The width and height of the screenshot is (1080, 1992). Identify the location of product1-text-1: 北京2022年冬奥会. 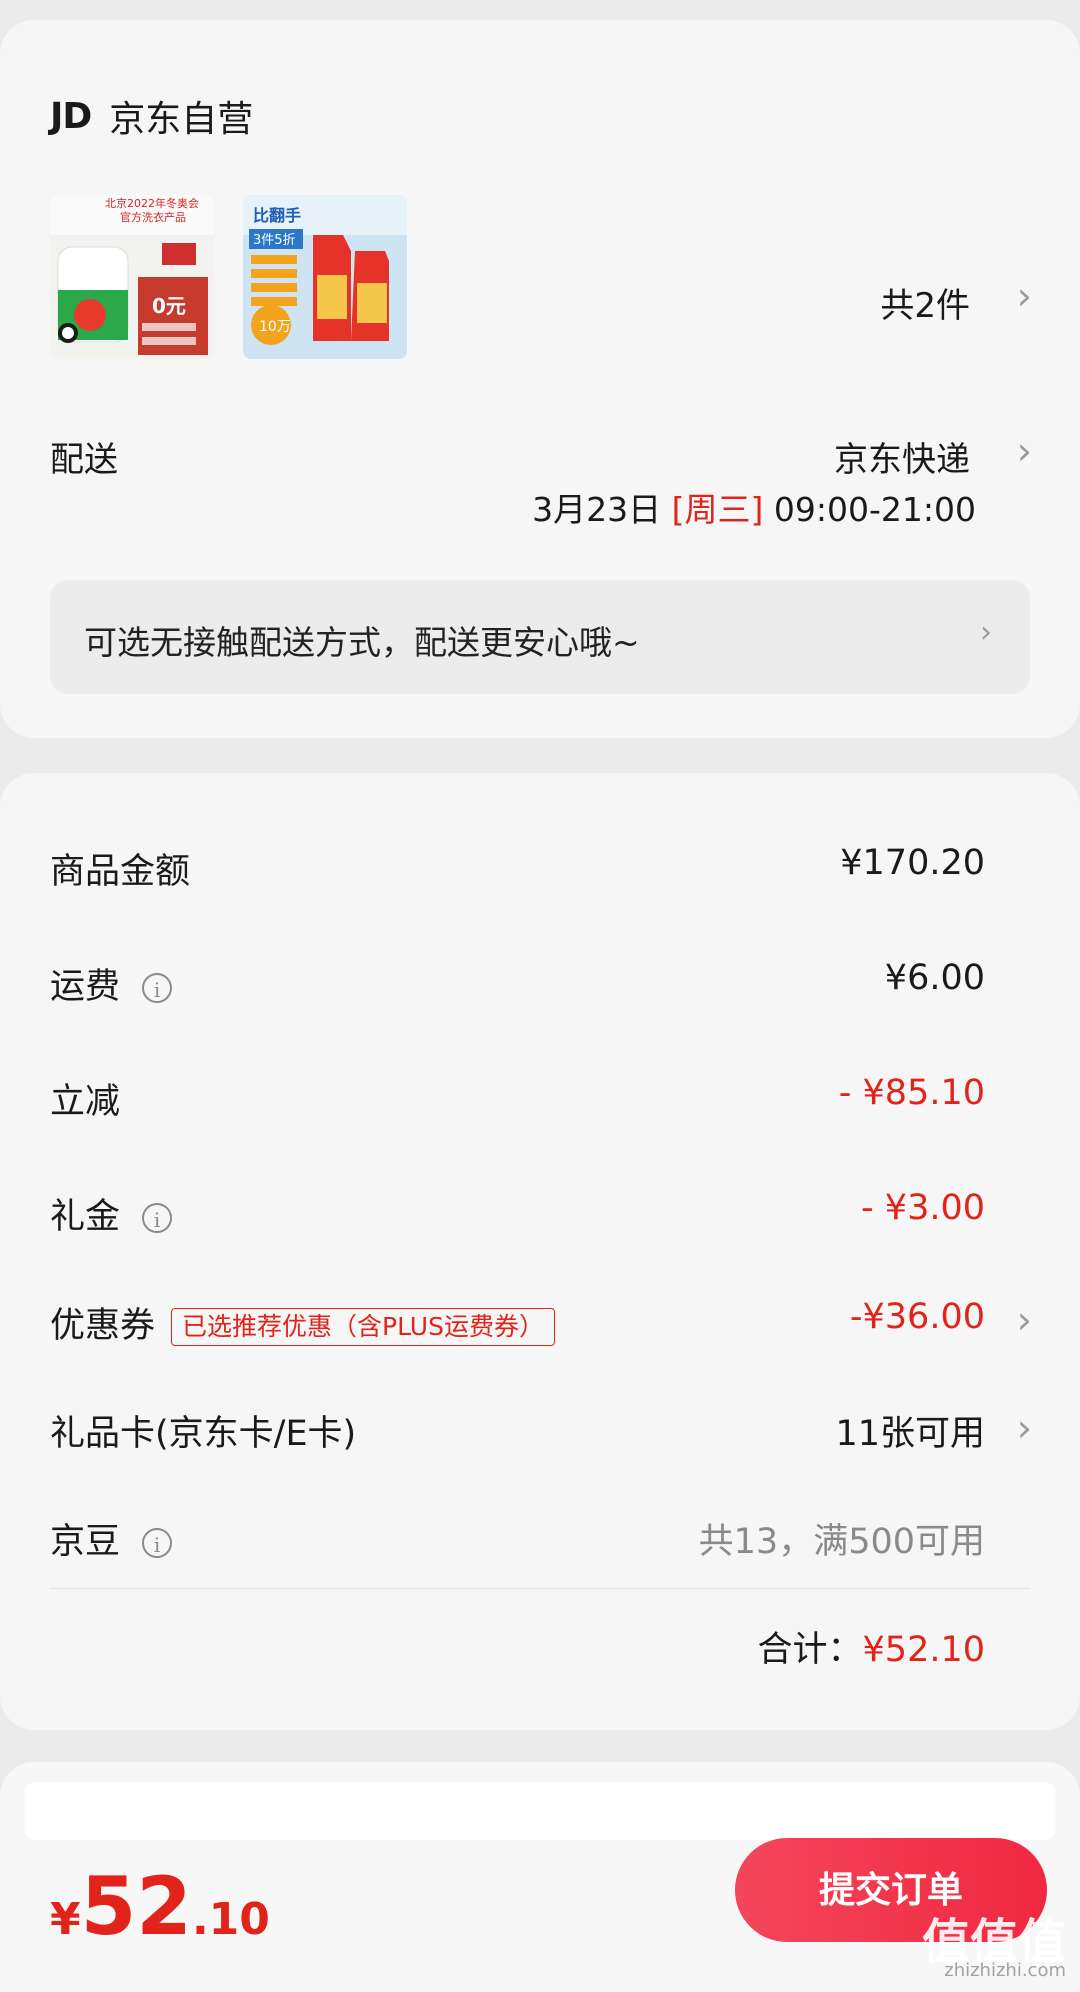
(152, 203).